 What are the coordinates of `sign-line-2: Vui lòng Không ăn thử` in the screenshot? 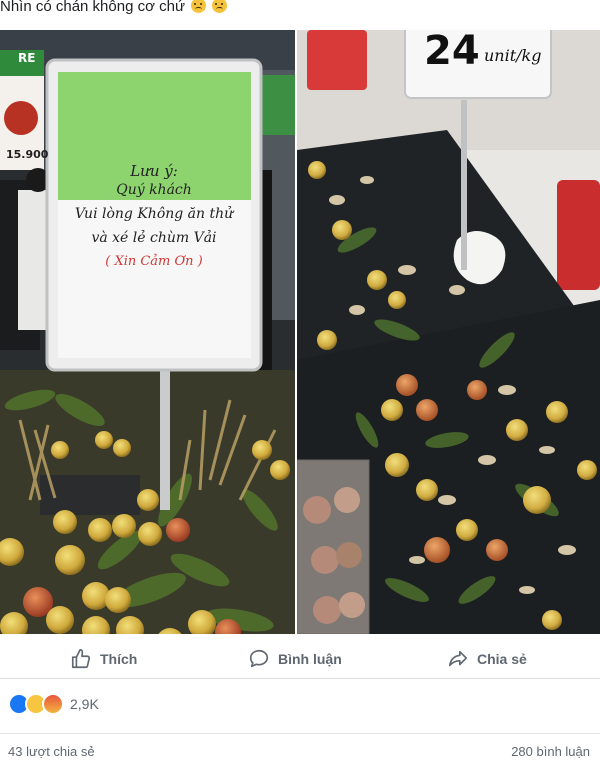 It's located at (154, 214).